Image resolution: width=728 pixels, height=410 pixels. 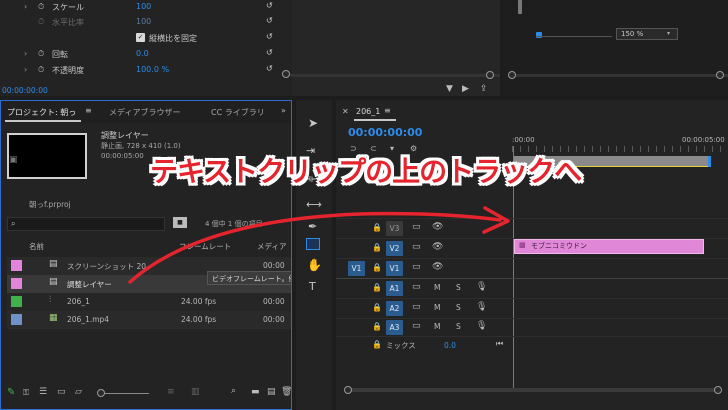 I want to click on close-icon: ✕, so click(x=345, y=111).